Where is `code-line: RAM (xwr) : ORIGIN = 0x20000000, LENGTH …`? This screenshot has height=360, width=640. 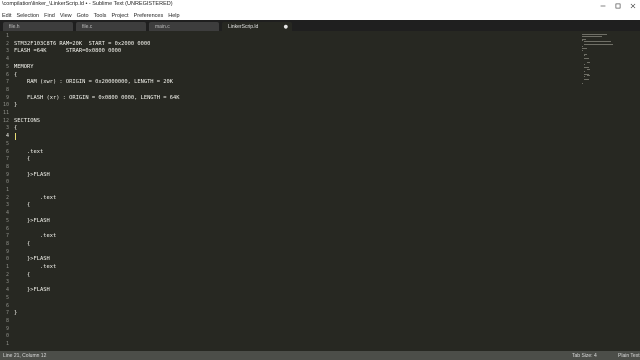
code-line: RAM (xwr) : ORIGIN = 0x20000000, LENGTH … is located at coordinates (94, 82).